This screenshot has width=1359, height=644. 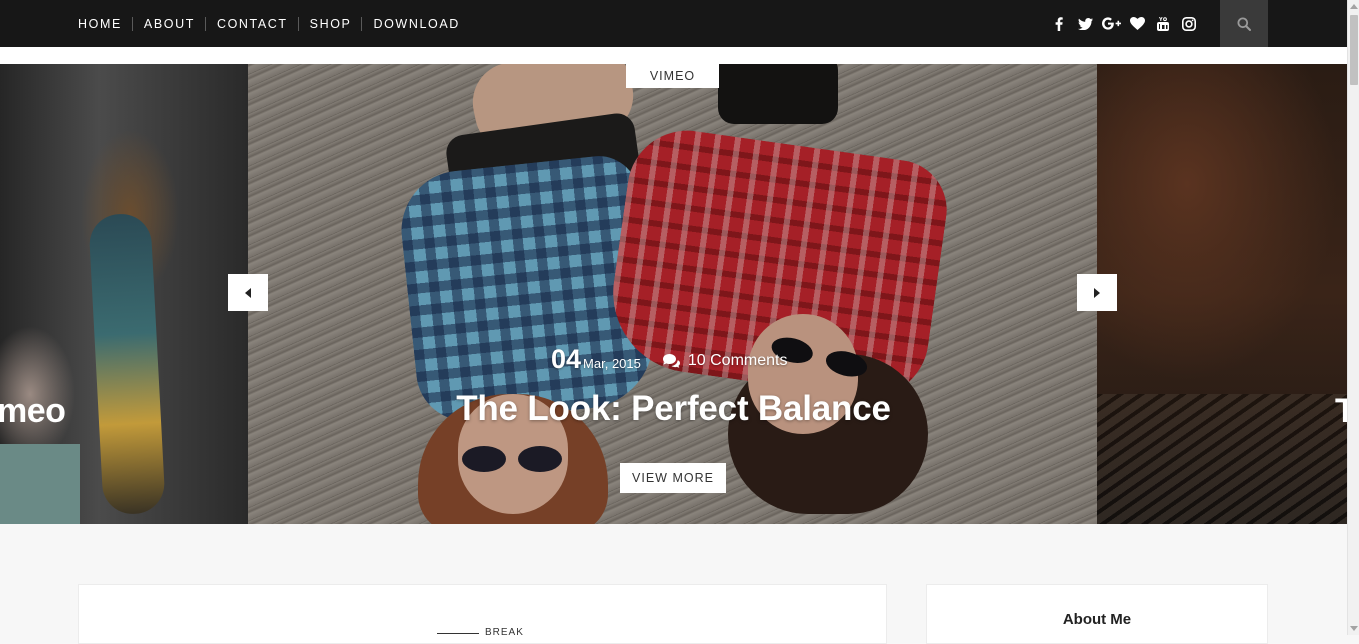 I want to click on category-divider, so click(x=458, y=633).